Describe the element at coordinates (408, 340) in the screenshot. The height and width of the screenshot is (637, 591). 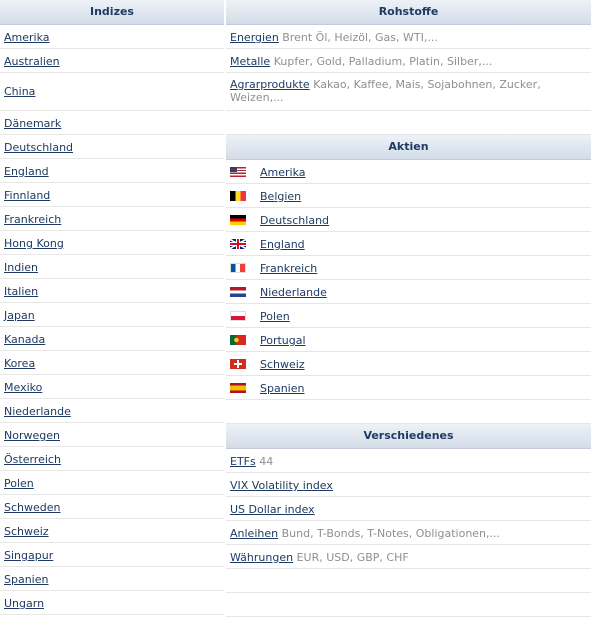
I see `aktien-row: Portugal` at that location.